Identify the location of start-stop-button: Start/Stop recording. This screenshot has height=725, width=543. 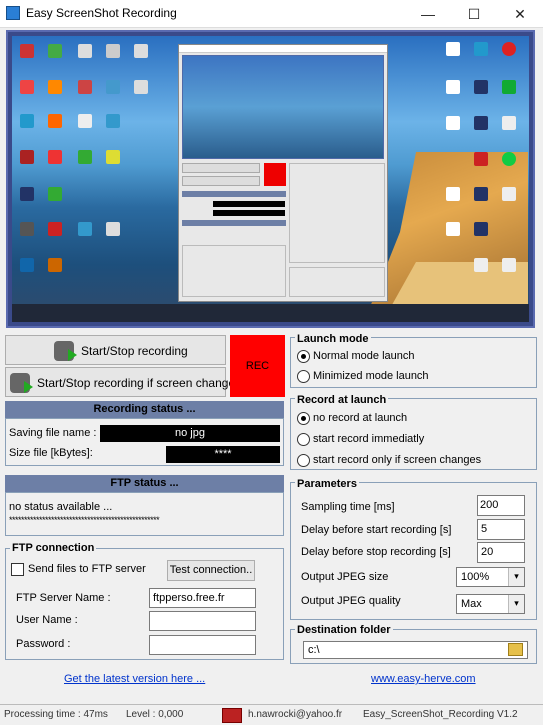
(115, 350).